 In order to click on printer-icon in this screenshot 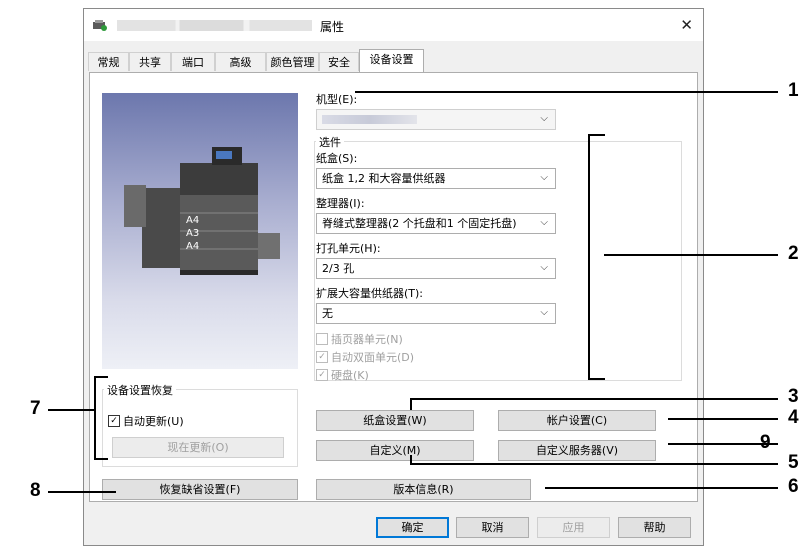, I will do `click(100, 25)`.